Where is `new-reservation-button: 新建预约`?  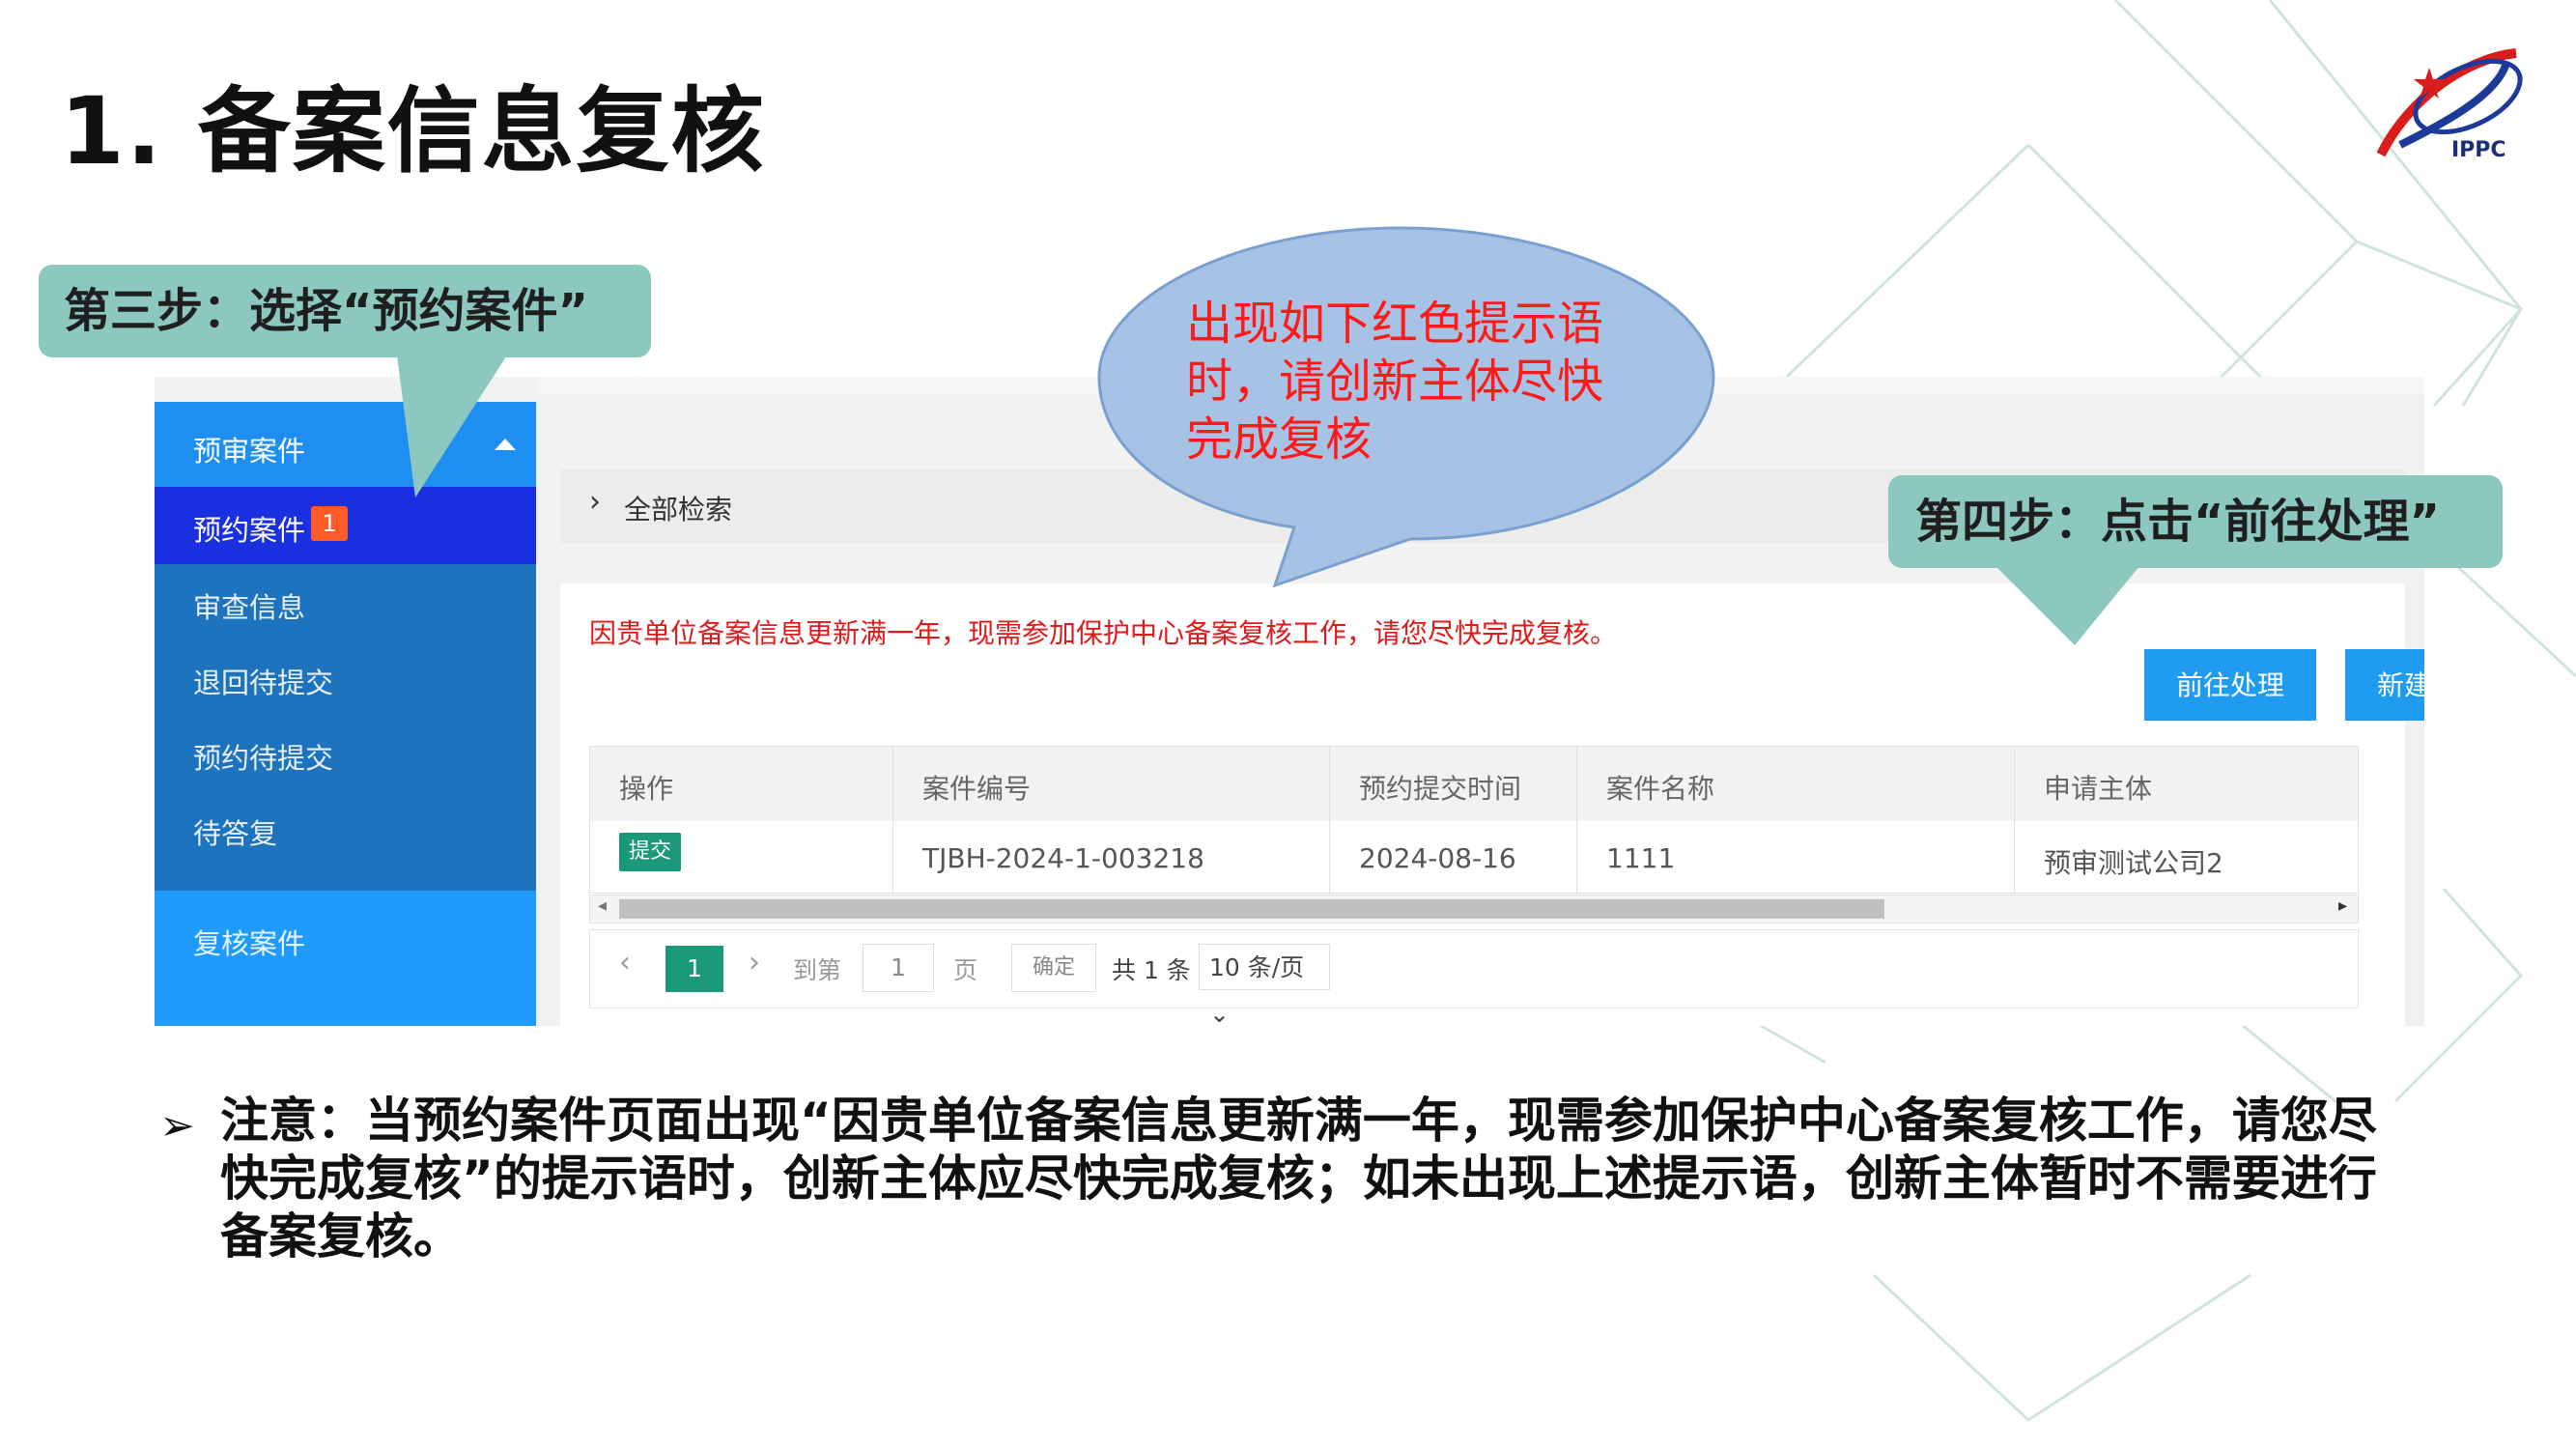
new-reservation-button: 新建预约 is located at coordinates (2384, 685).